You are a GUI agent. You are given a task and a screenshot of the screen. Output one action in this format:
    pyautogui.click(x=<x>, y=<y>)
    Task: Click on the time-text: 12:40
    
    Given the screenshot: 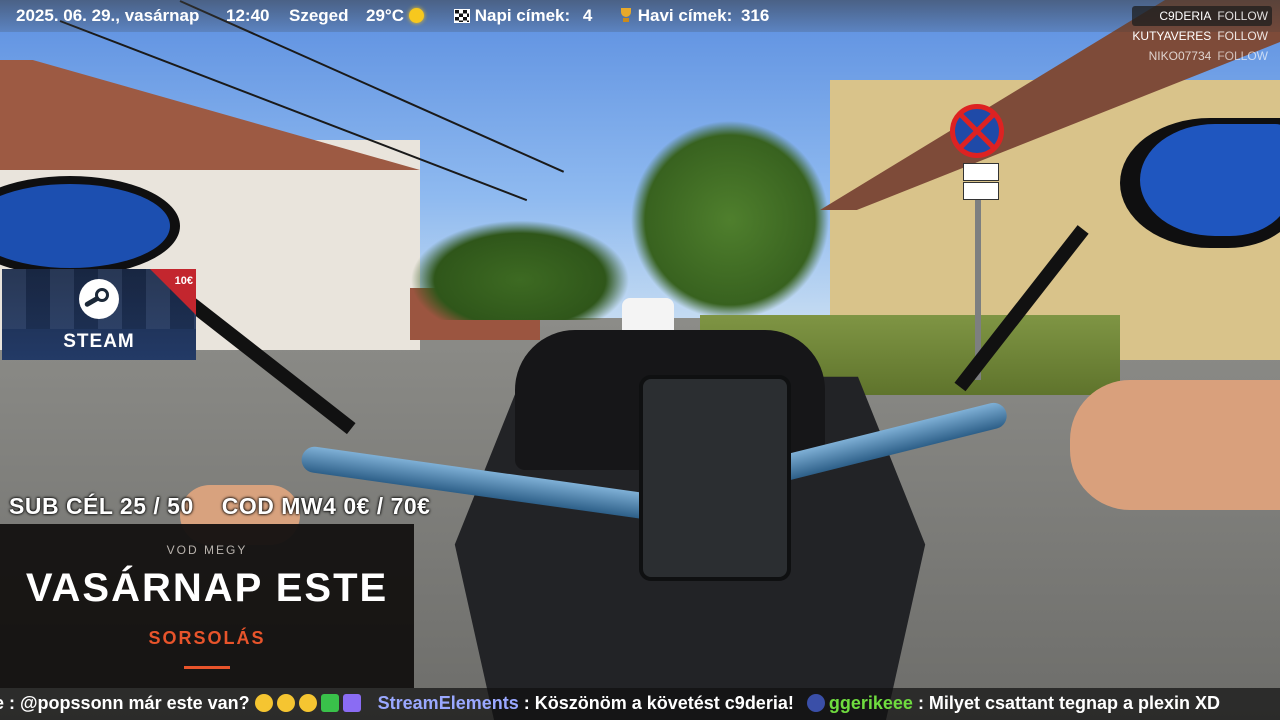 What is the action you would take?
    pyautogui.click(x=248, y=15)
    